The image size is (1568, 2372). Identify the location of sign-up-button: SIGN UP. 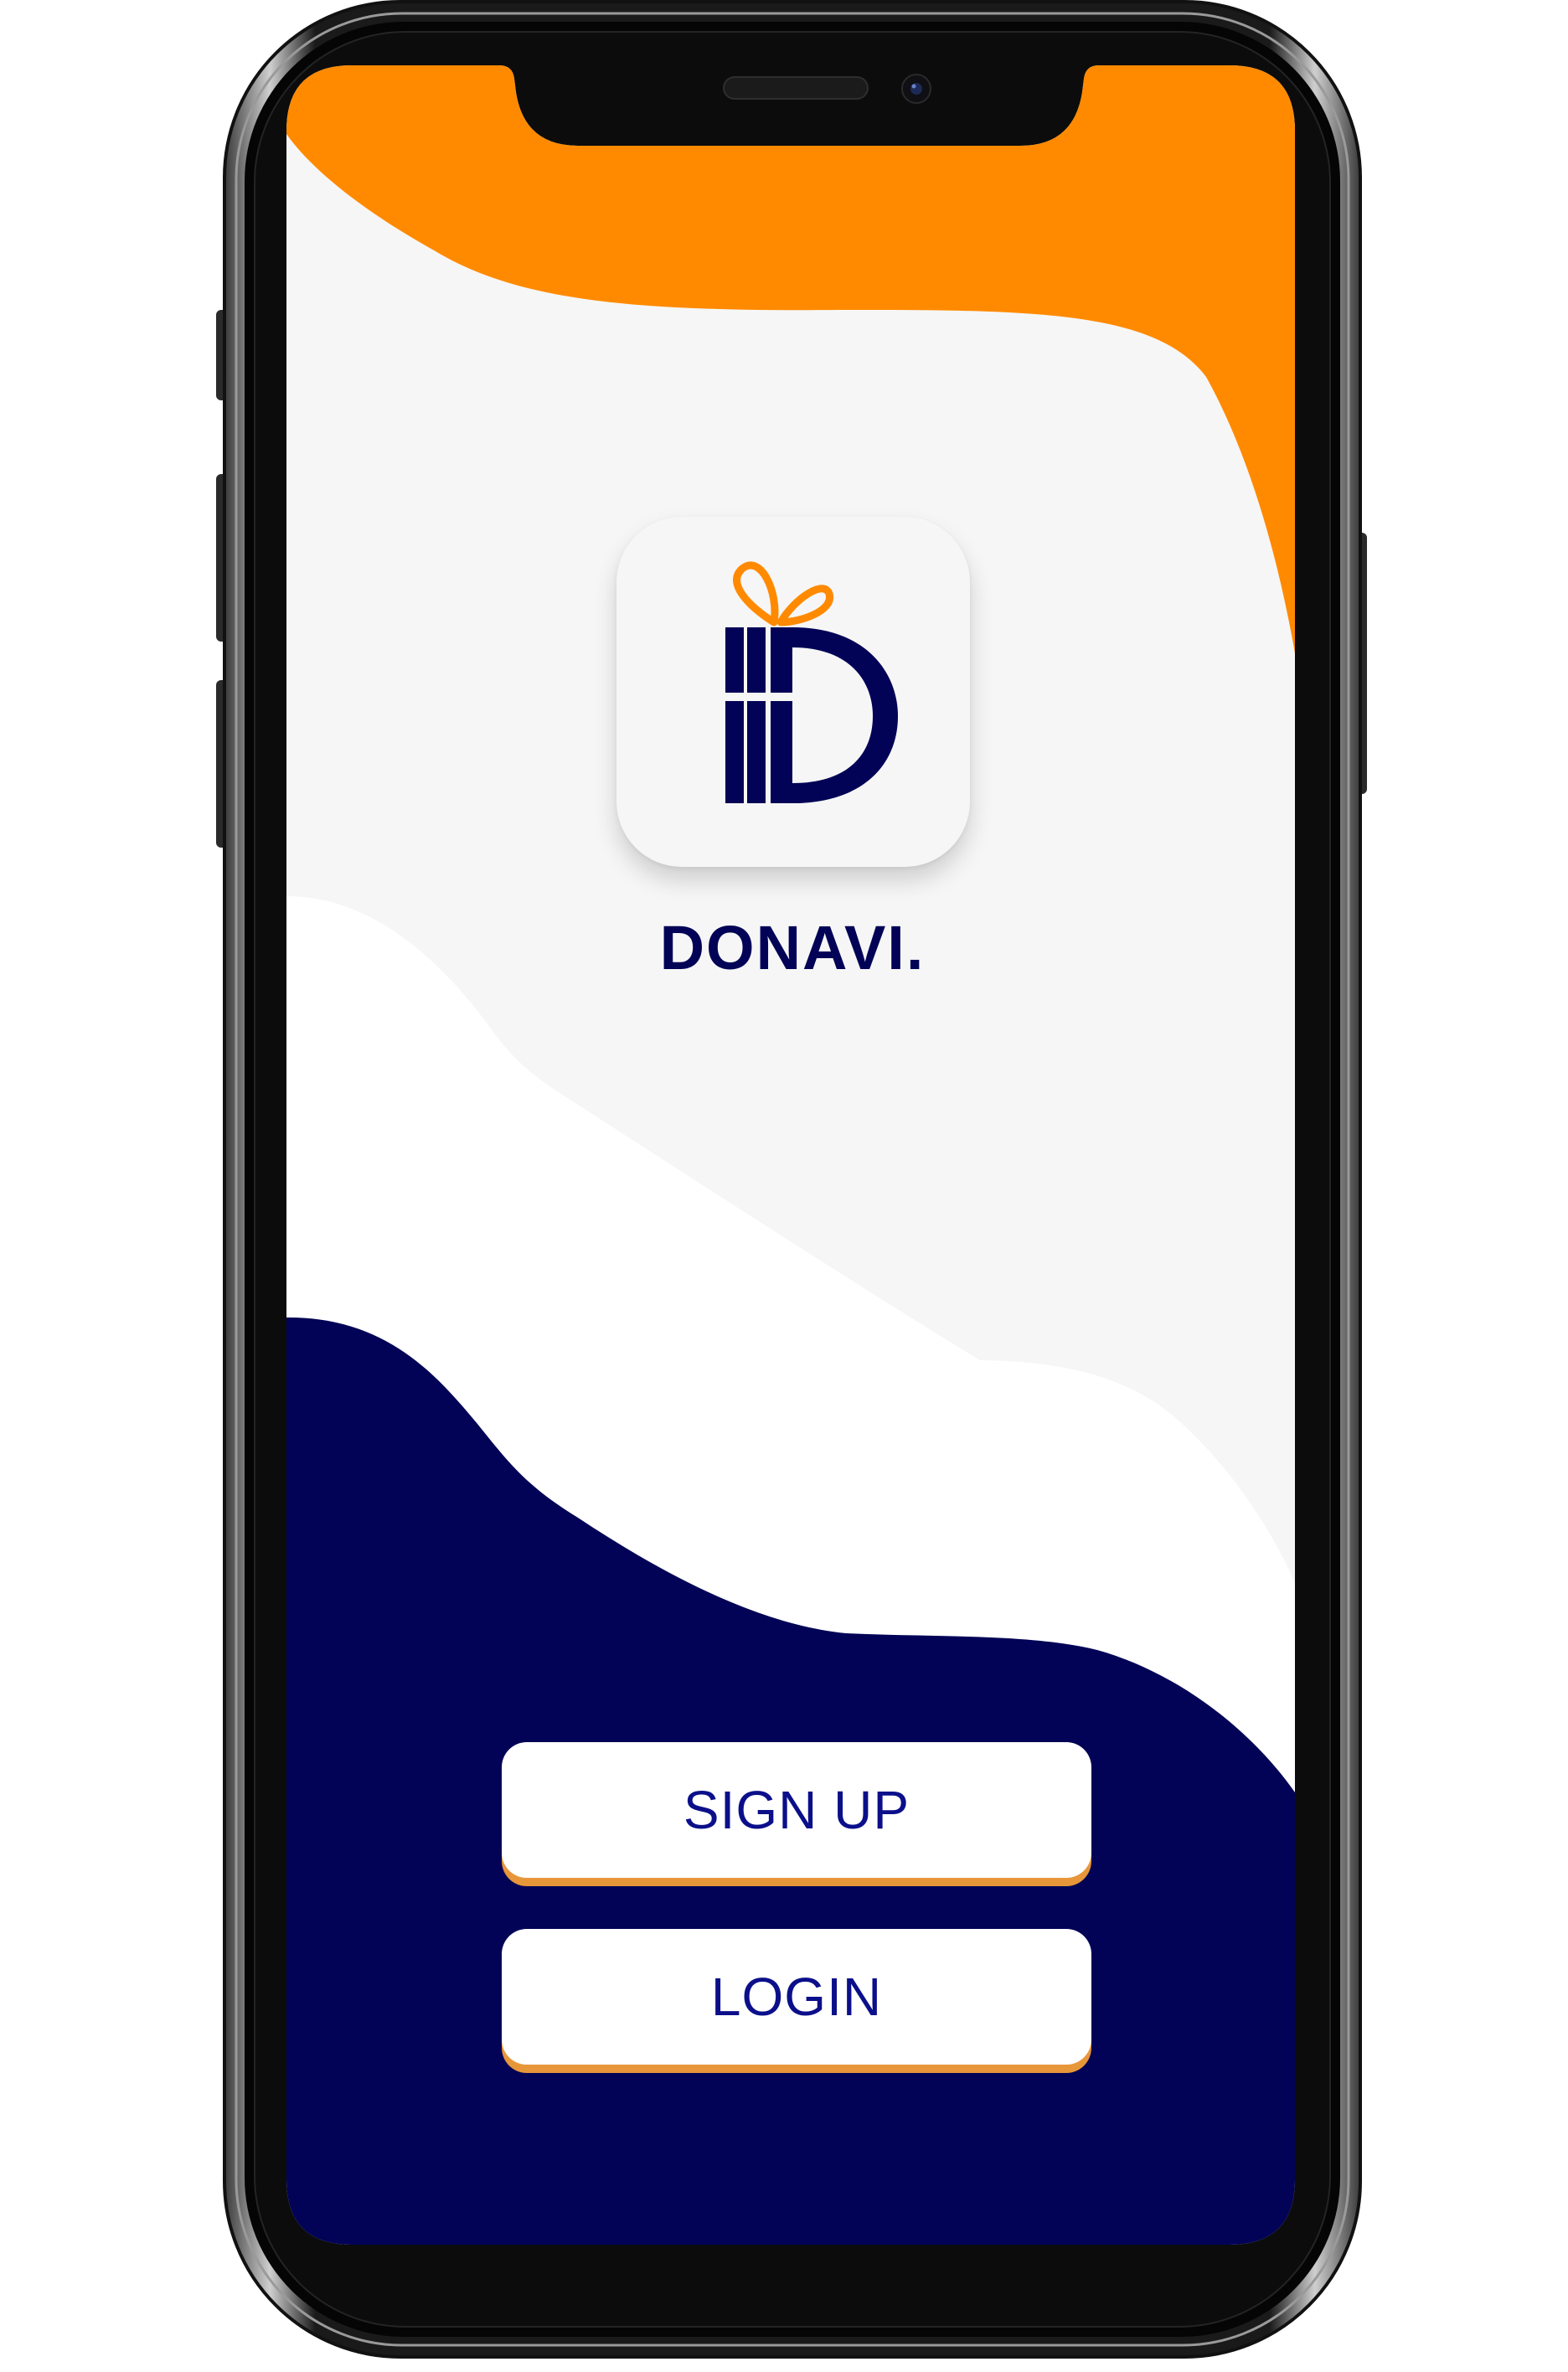
(797, 1810).